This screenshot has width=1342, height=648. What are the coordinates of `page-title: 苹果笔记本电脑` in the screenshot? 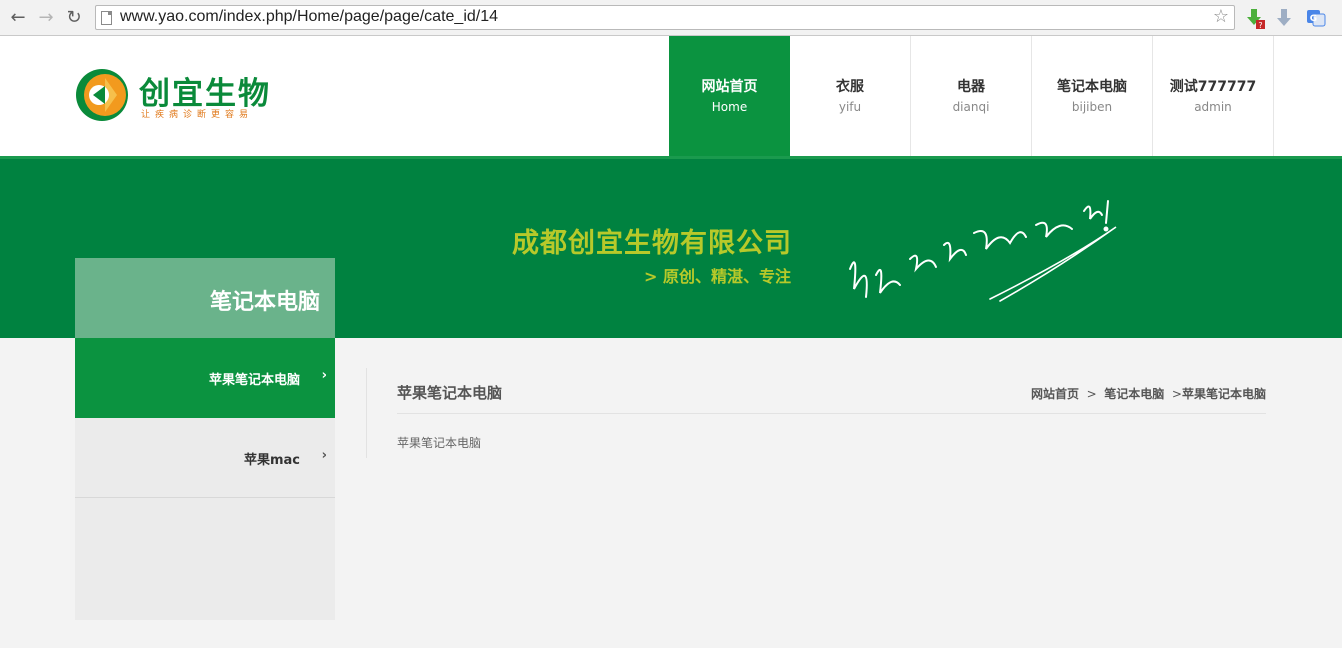 It's located at (450, 393).